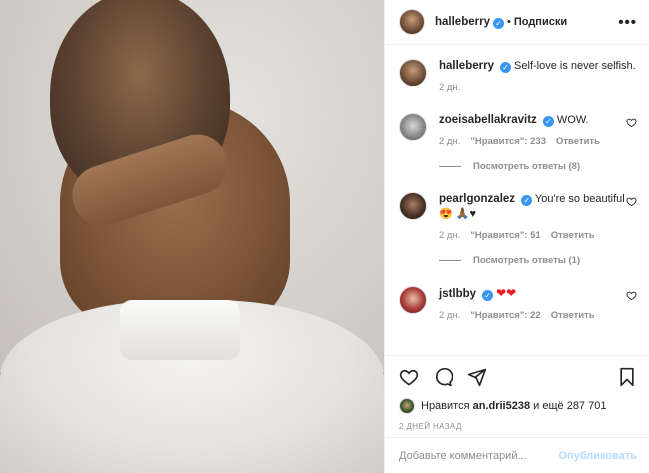 This screenshot has height=473, width=649. Describe the element at coordinates (575, 66) in the screenshot. I see `caption-text: Self-love is never selfish.` at that location.